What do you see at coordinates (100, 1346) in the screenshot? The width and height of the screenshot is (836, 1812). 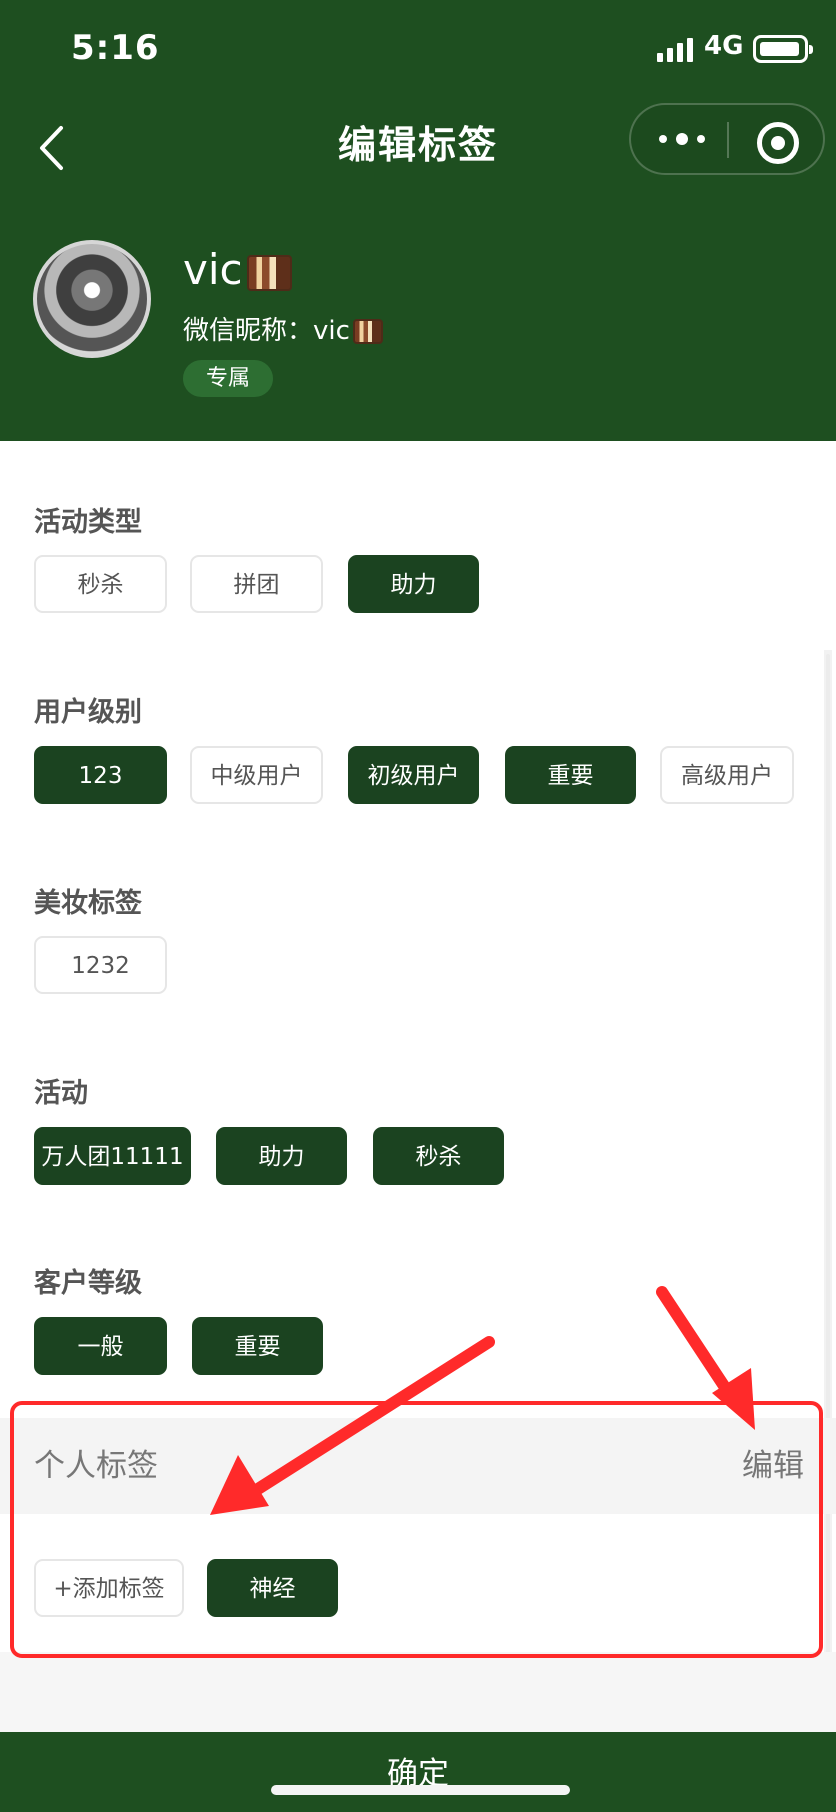 I see `tag-customer-level-0: 一般` at bounding box center [100, 1346].